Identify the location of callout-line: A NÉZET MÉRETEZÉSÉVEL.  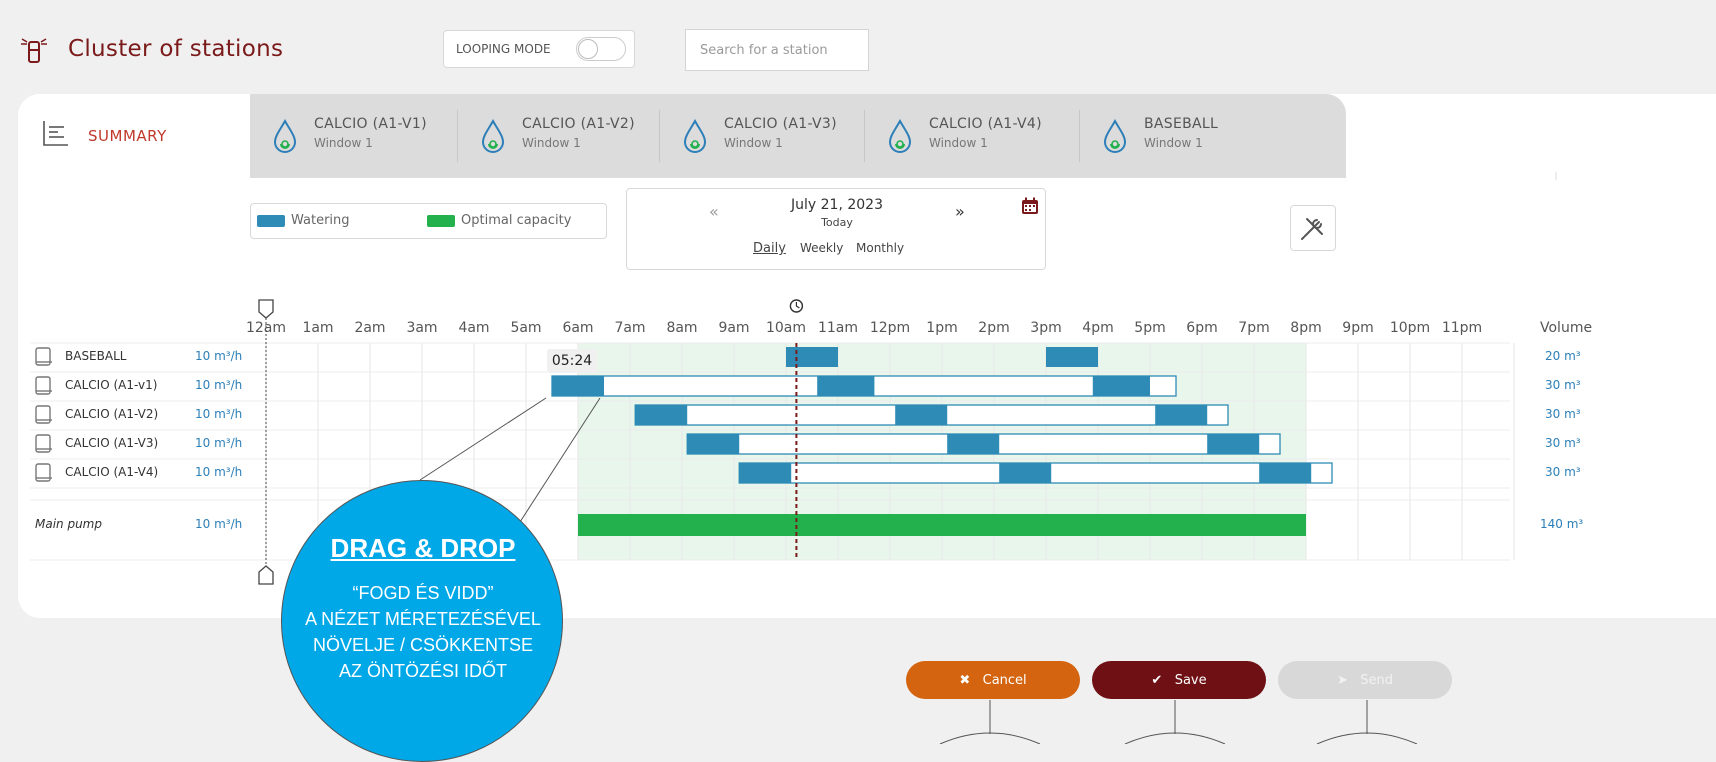
(423, 619).